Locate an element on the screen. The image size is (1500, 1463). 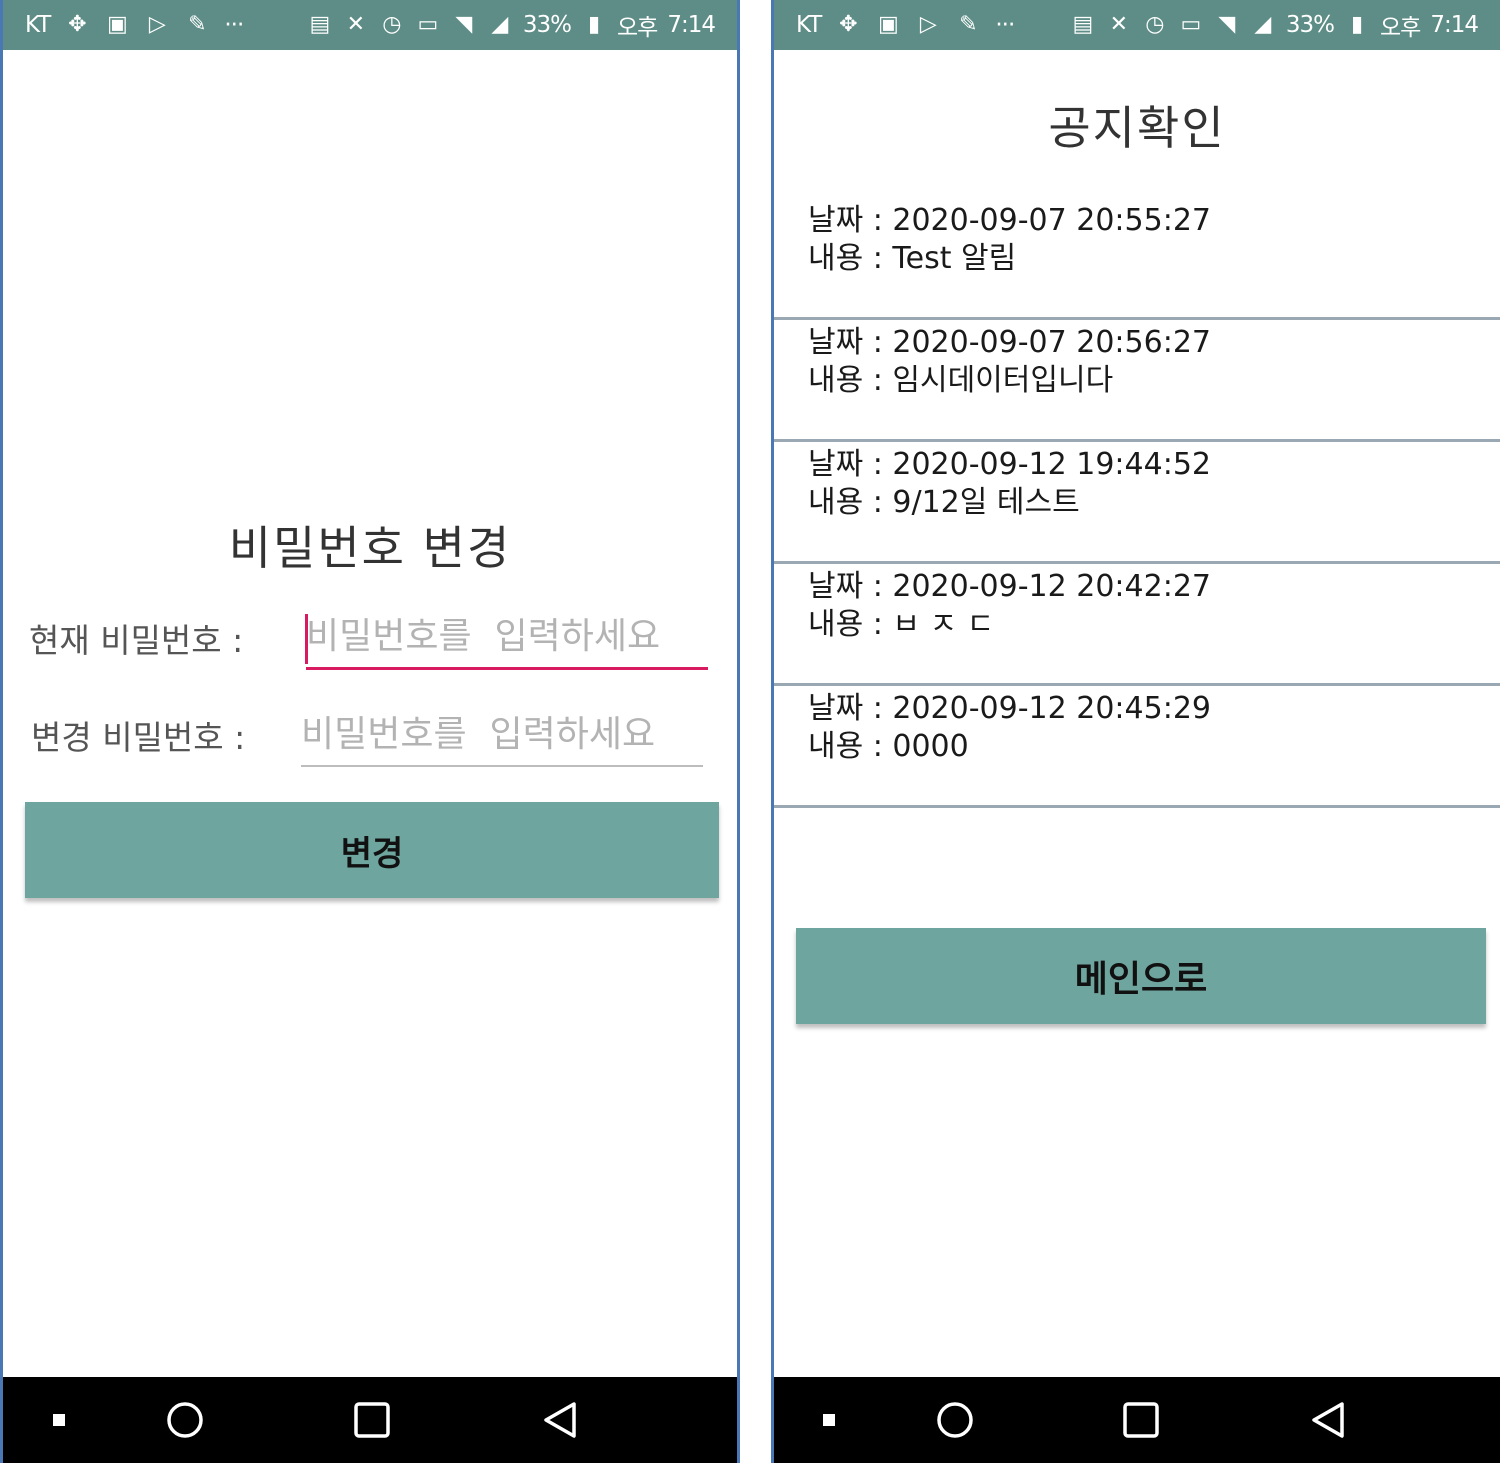
list-item: 날짜 : 2020-09-12 19:44:52 내용 : 9/12일 테스트 is located at coordinates (1137, 503).